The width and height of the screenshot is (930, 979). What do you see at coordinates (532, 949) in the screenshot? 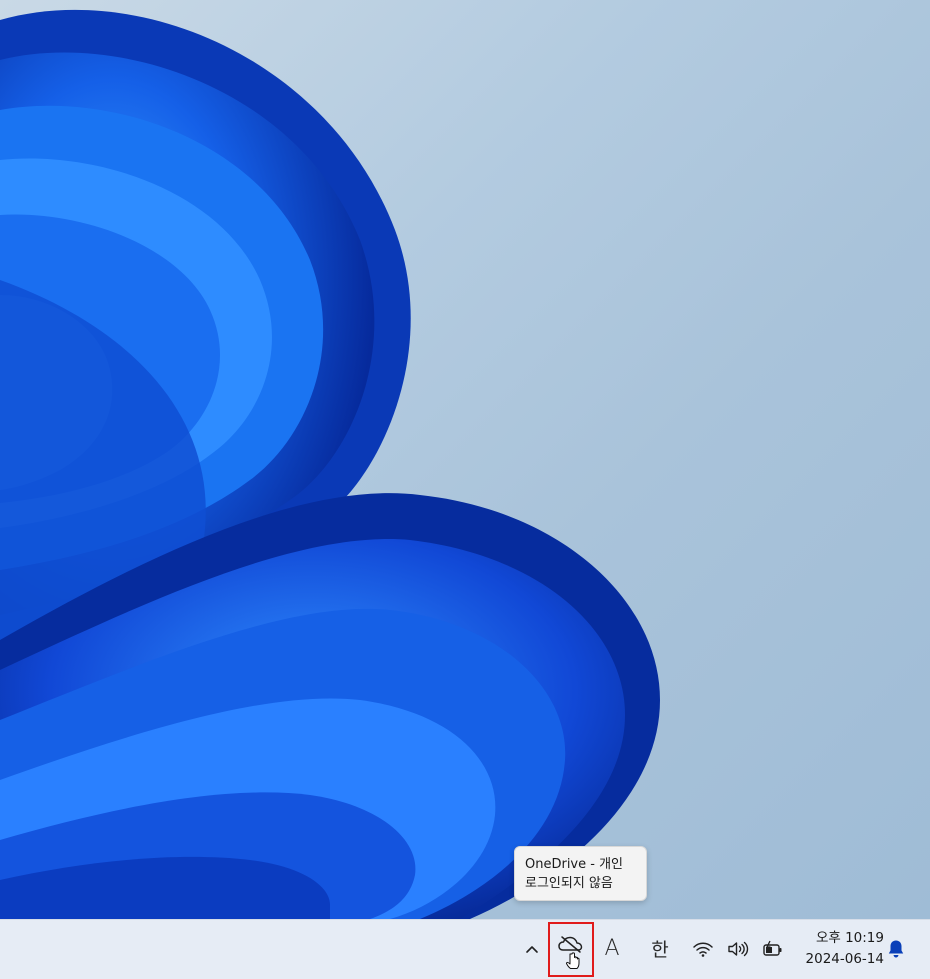
I see `chevron-up-icon` at bounding box center [532, 949].